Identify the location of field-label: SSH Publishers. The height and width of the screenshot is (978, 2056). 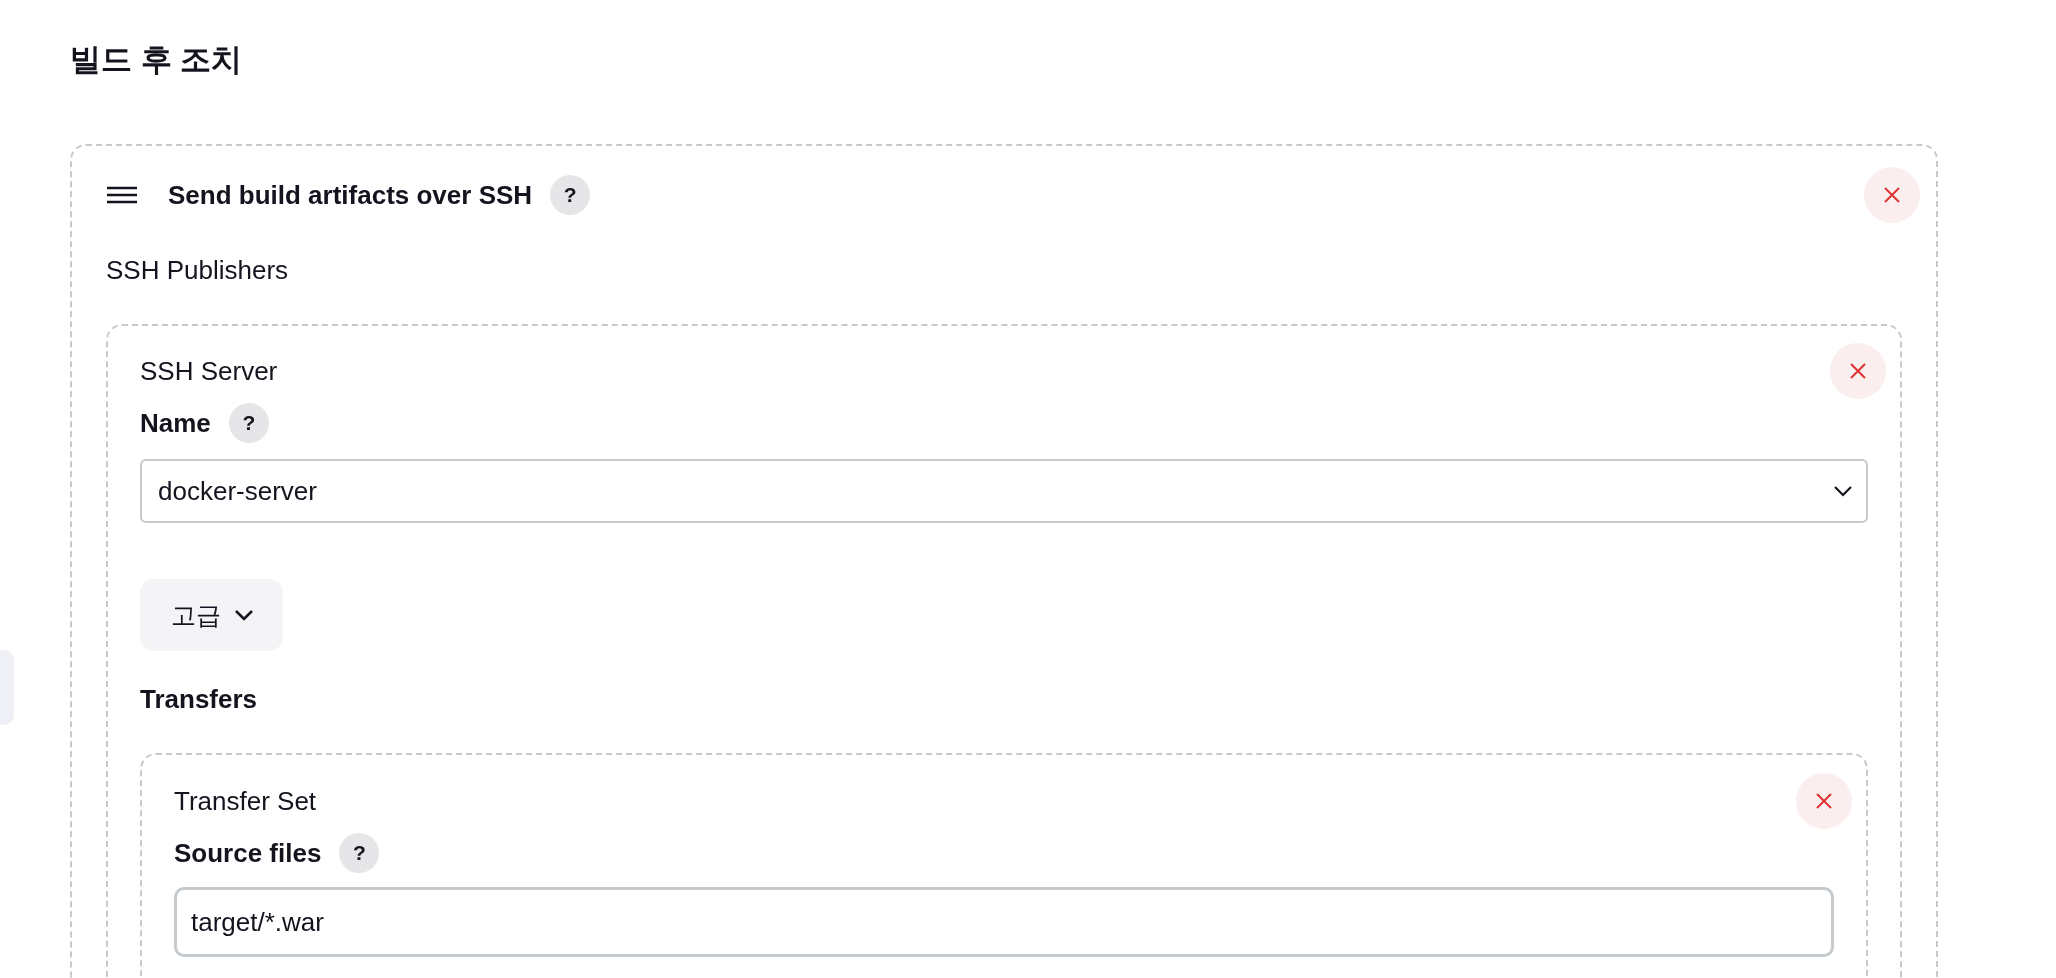
(197, 270).